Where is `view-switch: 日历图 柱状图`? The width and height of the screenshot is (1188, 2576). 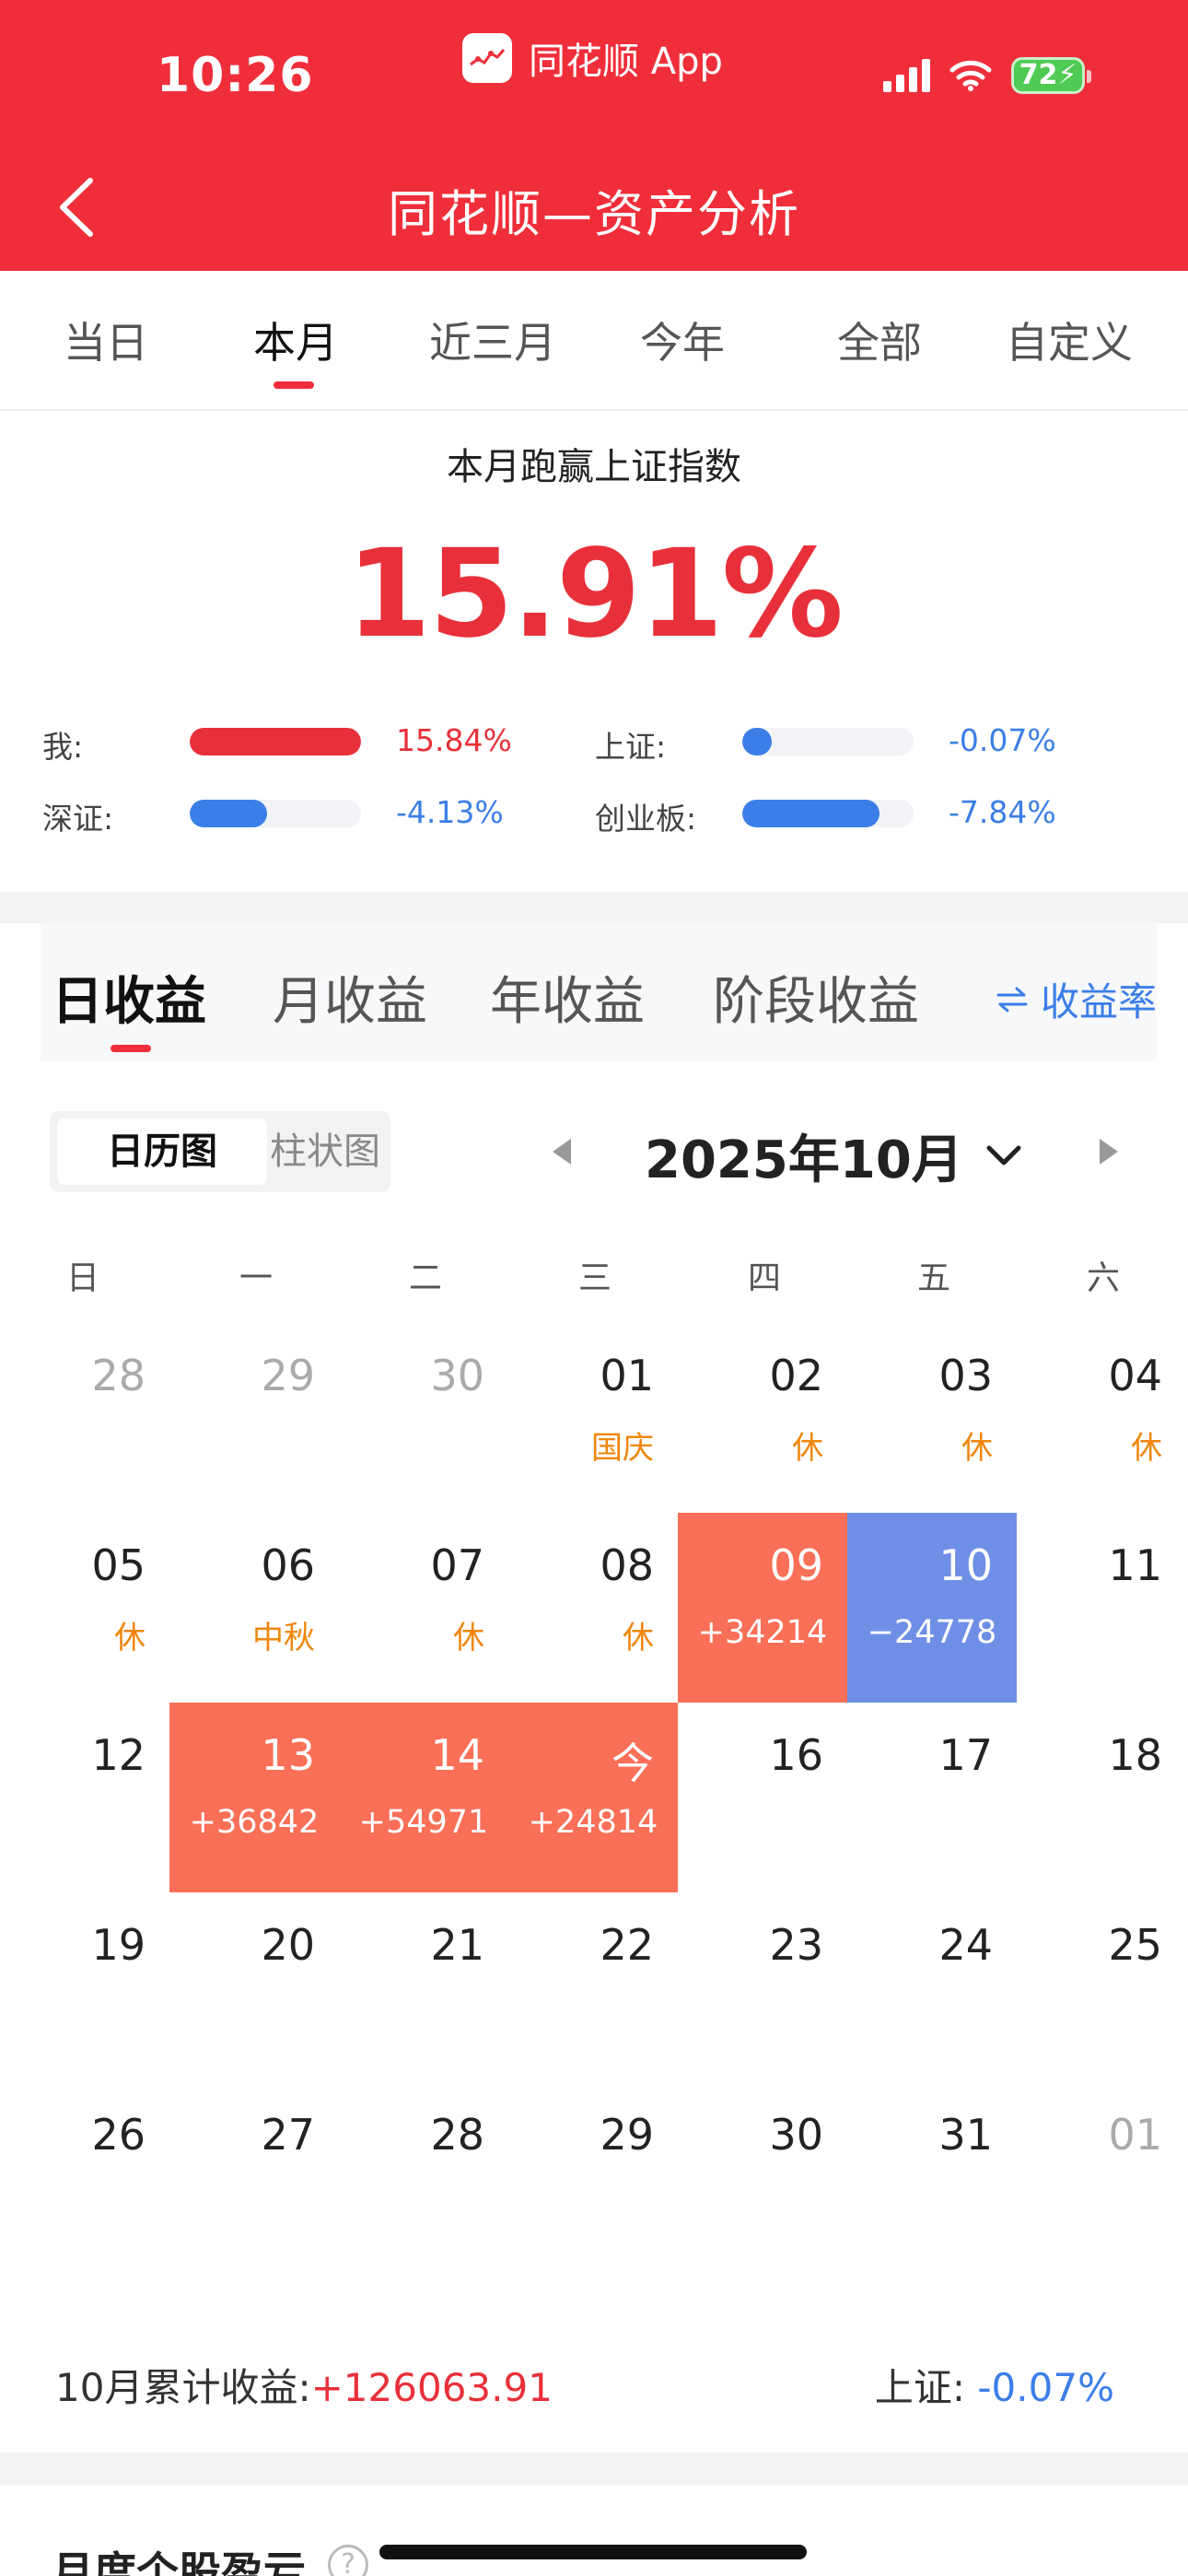
view-switch: 日历图 柱状图 is located at coordinates (220, 1151).